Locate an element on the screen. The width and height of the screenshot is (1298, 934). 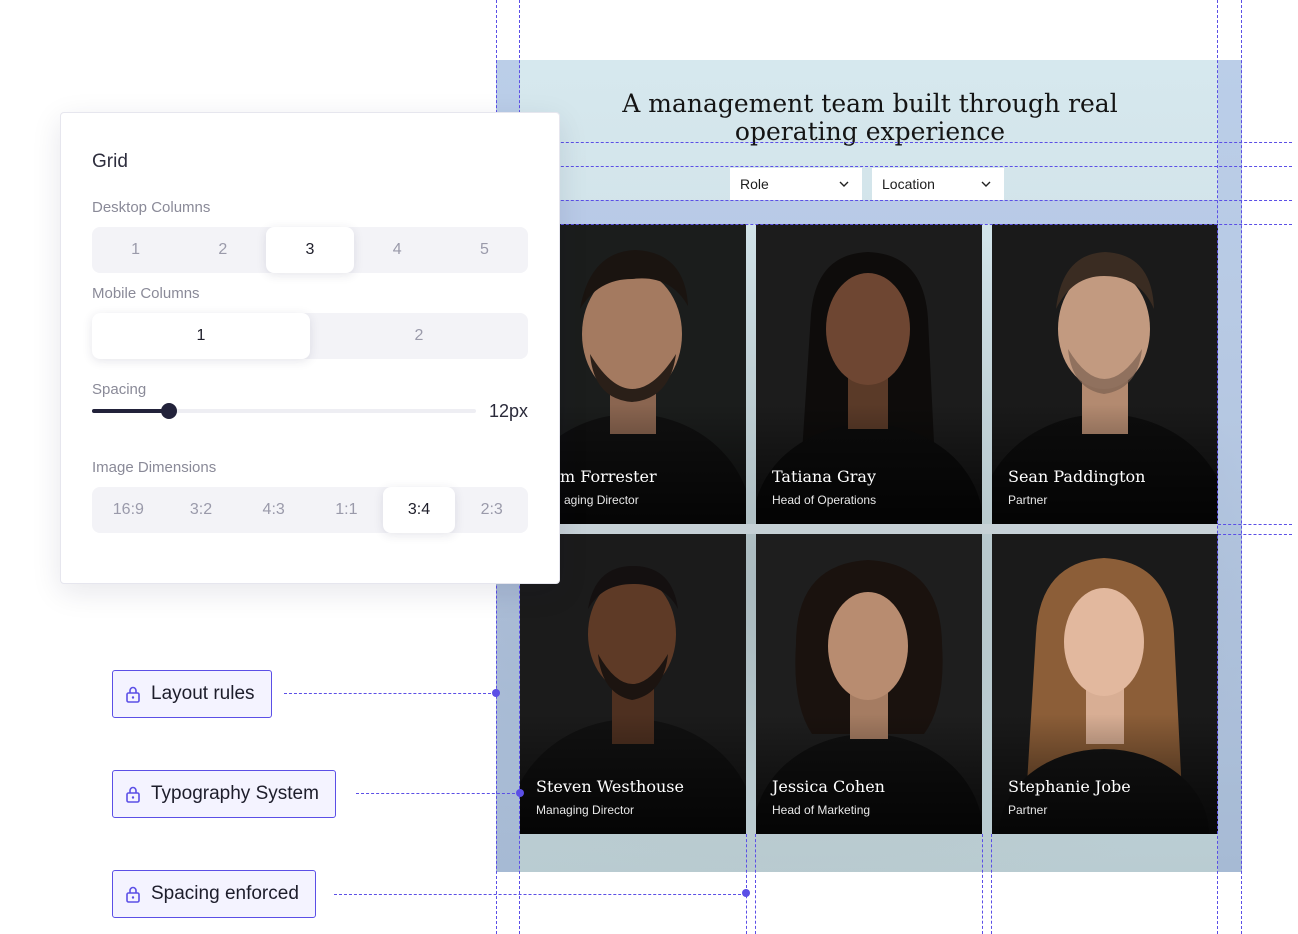
mobile-columns-option-selected: 1 is located at coordinates (201, 336).